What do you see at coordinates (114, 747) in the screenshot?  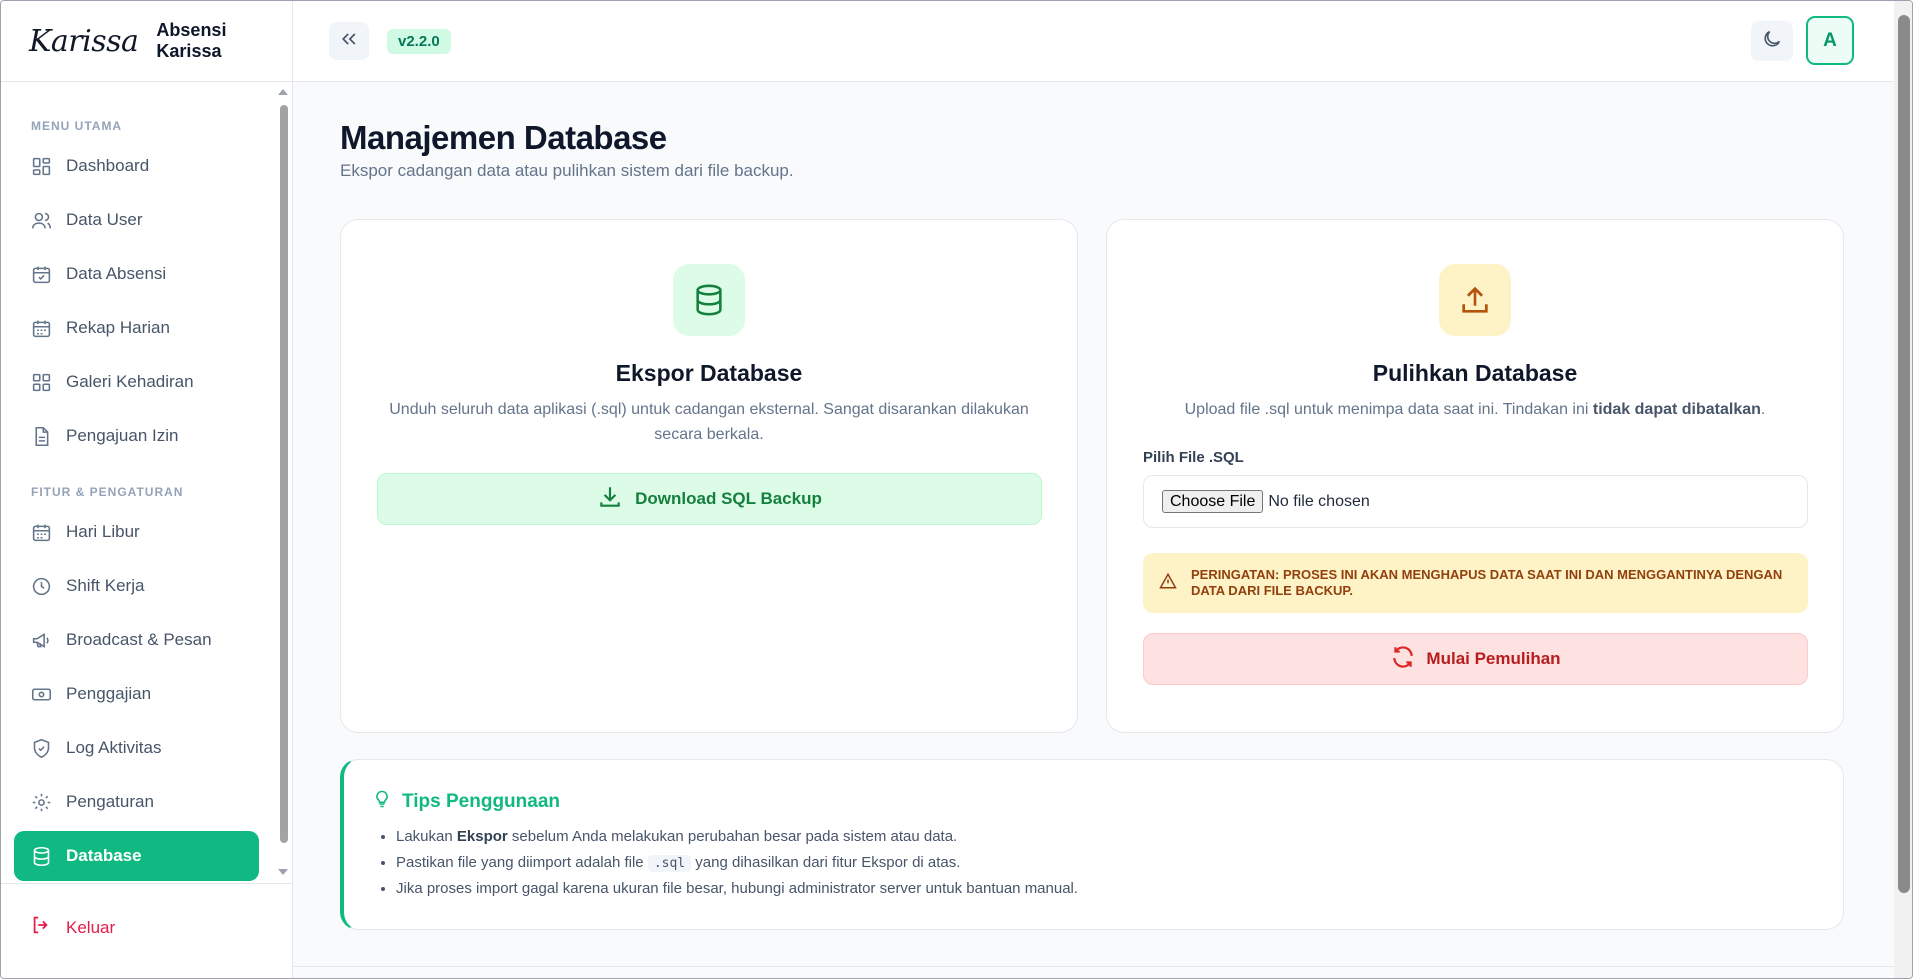 I see `sidebar-item-label: Log Aktivitas` at bounding box center [114, 747].